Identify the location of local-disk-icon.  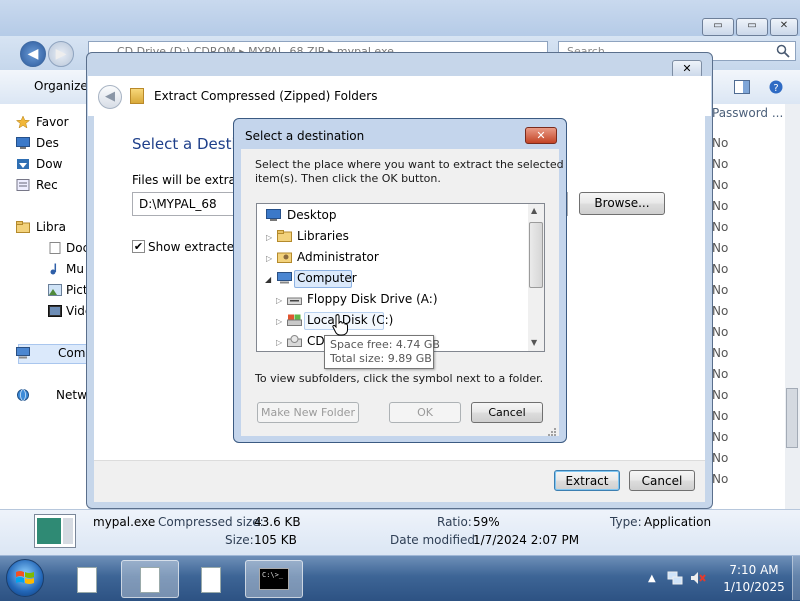
(294, 320).